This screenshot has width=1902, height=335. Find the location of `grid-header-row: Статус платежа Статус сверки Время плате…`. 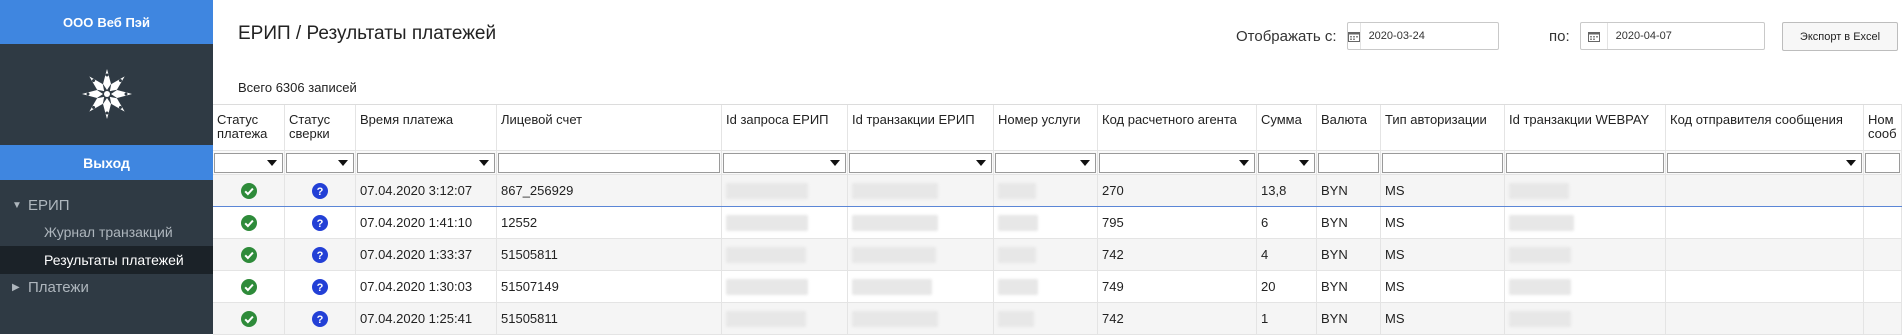

grid-header-row: Статус платежа Статус сверки Время плате… is located at coordinates (1057, 128).